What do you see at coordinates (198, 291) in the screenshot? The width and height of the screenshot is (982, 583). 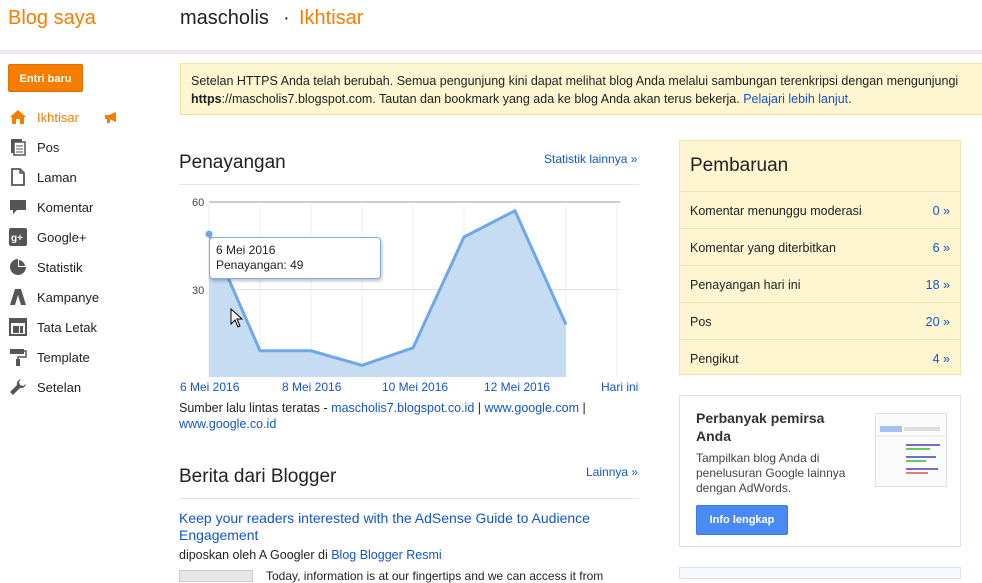 I see `y-tick-label: 30` at bounding box center [198, 291].